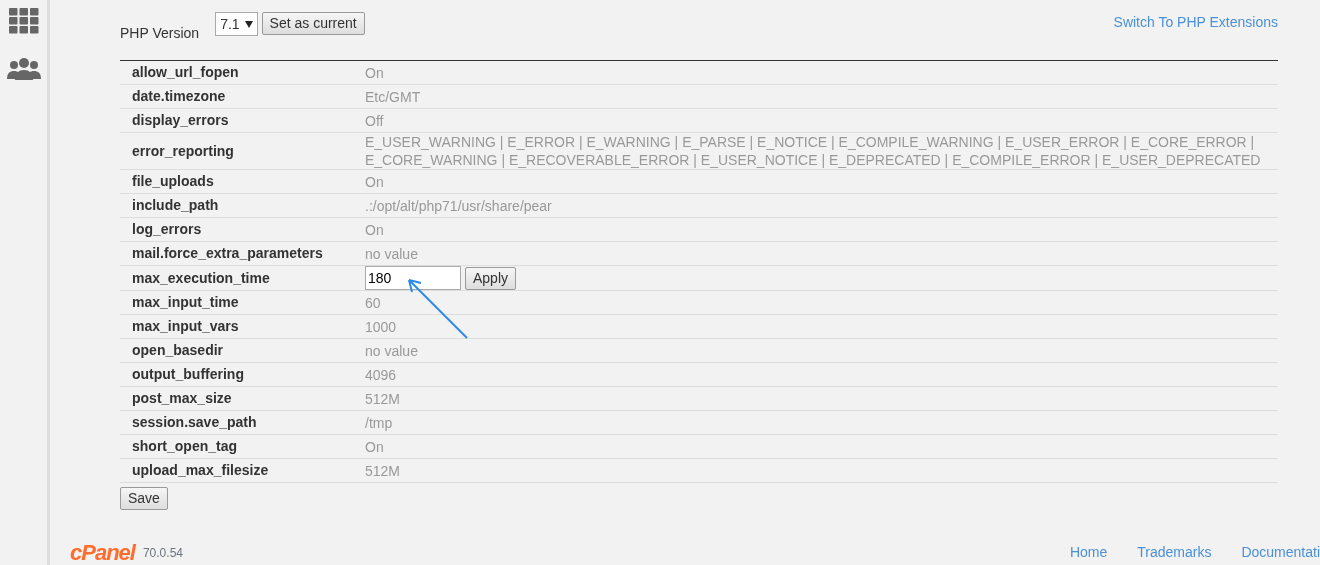  I want to click on version-text: 70.0.54, so click(162, 553).